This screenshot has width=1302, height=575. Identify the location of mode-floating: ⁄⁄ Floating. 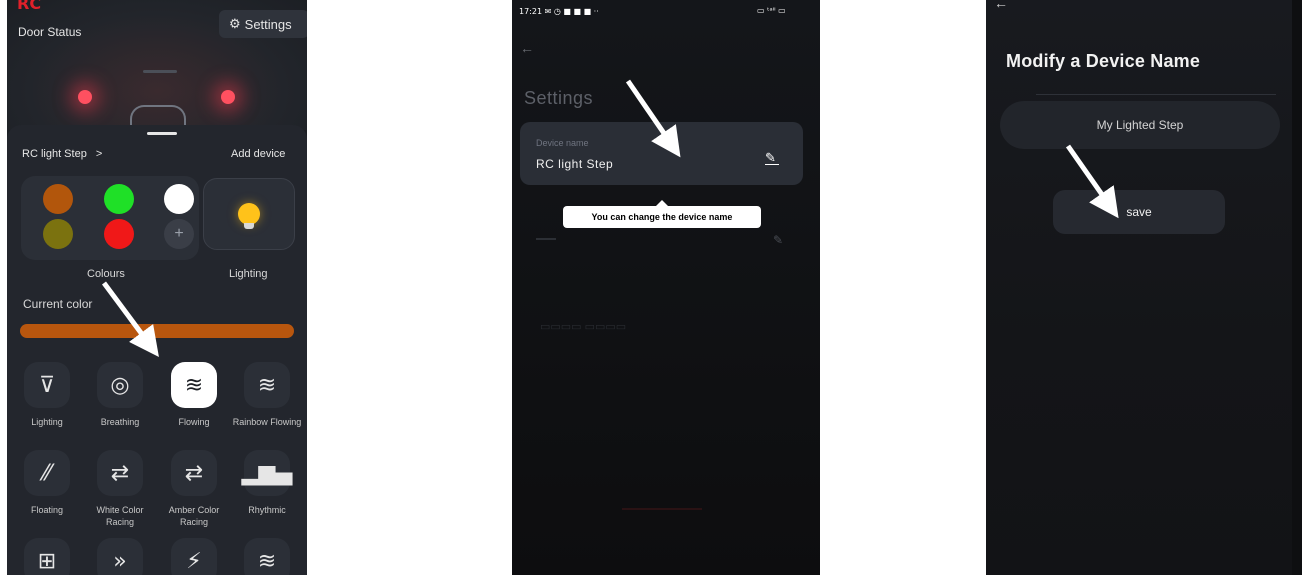
(47, 483).